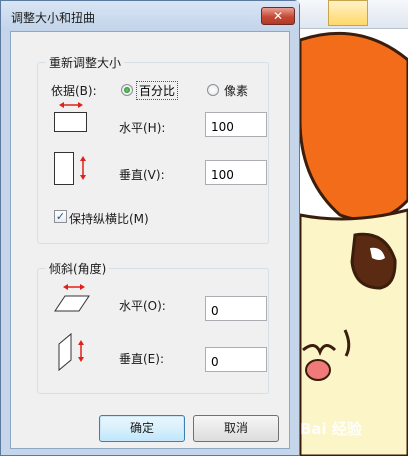 The height and width of the screenshot is (459, 408). Describe the element at coordinates (150, 16) in the screenshot. I see `title-bar: 调整大小和扭曲 ✕` at that location.